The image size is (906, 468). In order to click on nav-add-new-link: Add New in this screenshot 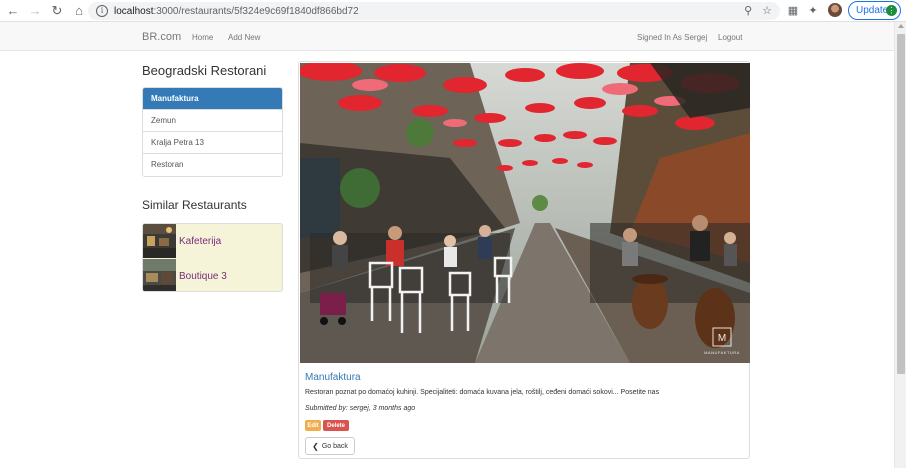, I will do `click(244, 37)`.